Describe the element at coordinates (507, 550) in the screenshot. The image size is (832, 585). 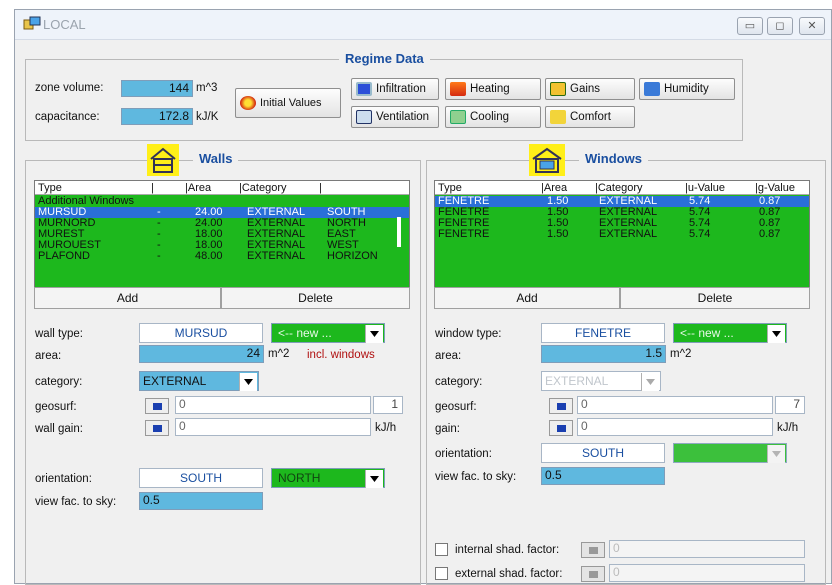
I see `internal-shad-label: internal shad. factor:` at that location.